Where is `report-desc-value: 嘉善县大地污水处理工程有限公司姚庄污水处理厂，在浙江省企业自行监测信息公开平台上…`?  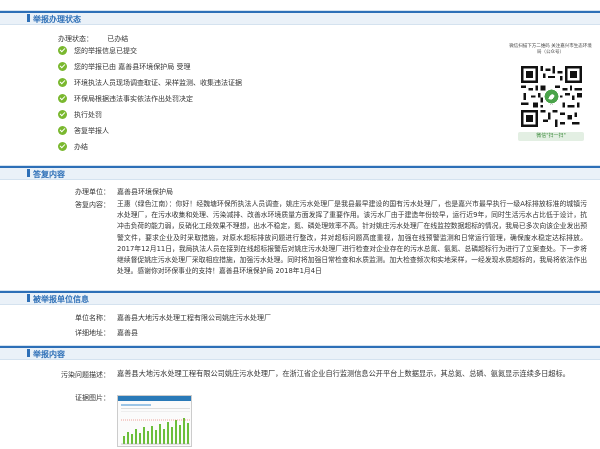
report-desc-value: 嘉善县大地污水处理工程有限公司姚庄污水处理厂，在浙江省企业自行监测信息公开平台上… is located at coordinates (343, 373).